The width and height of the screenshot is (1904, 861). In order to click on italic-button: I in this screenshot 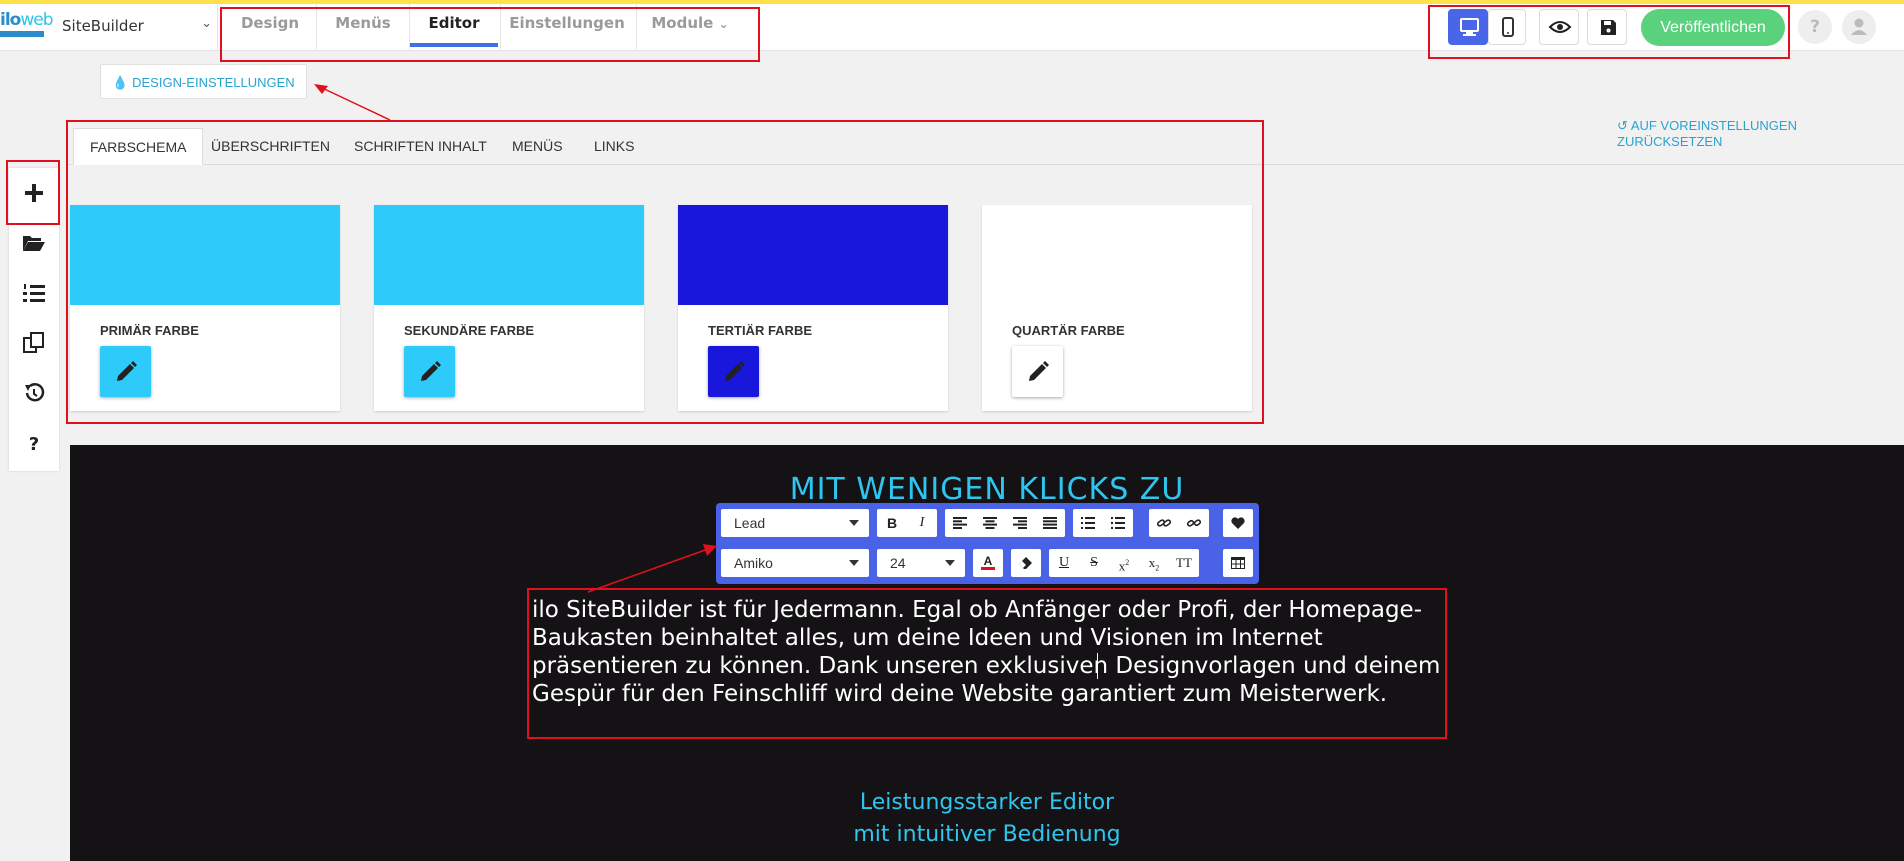, I will do `click(922, 523)`.